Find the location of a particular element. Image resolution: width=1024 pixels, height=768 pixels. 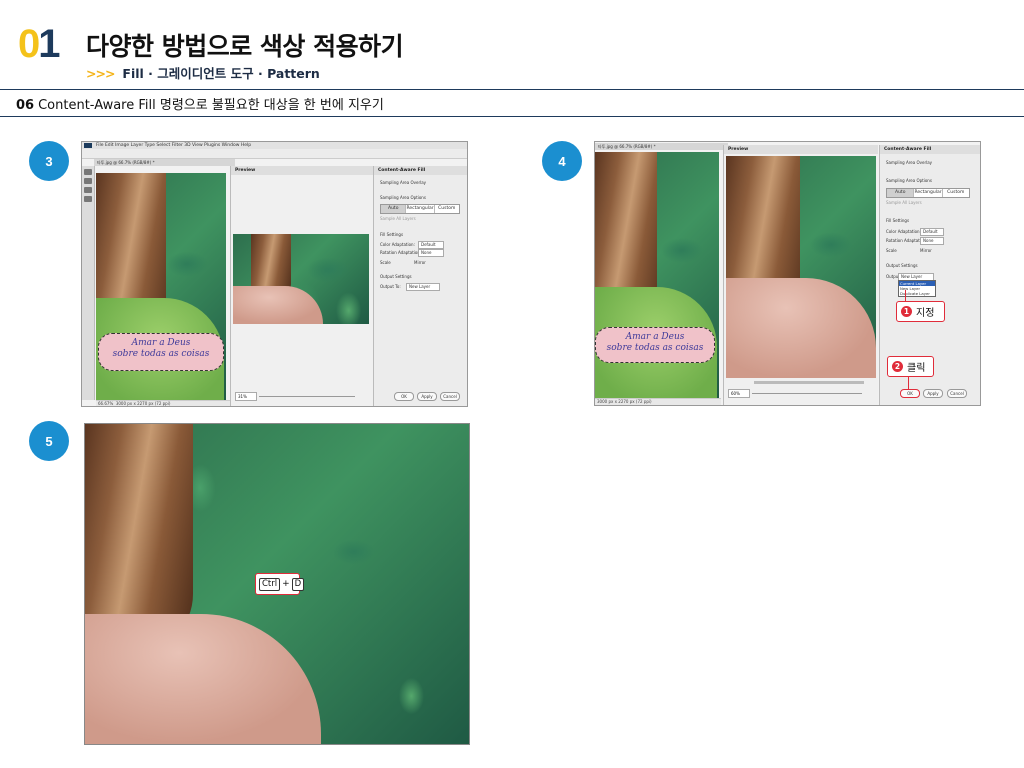

options-bar is located at coordinates (274, 154).